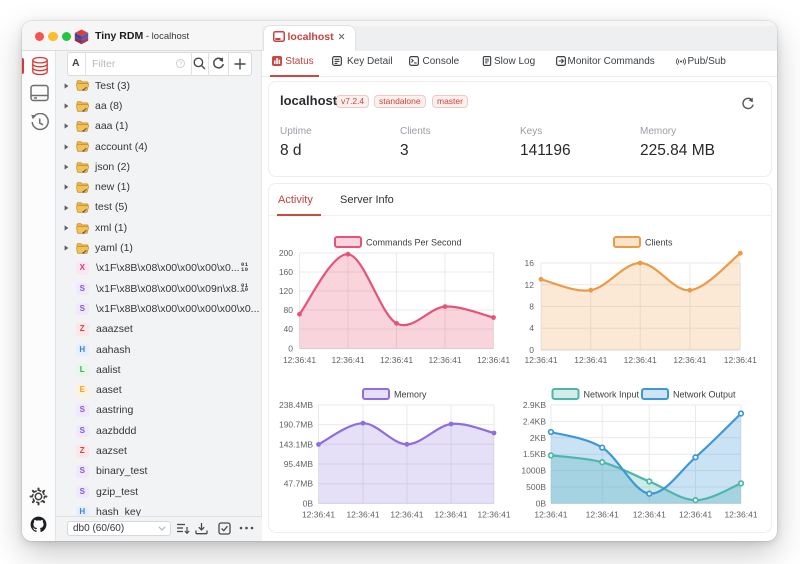 The height and width of the screenshot is (564, 800). What do you see at coordinates (530, 285) in the screenshot?
I see `svg-text: 12` at bounding box center [530, 285].